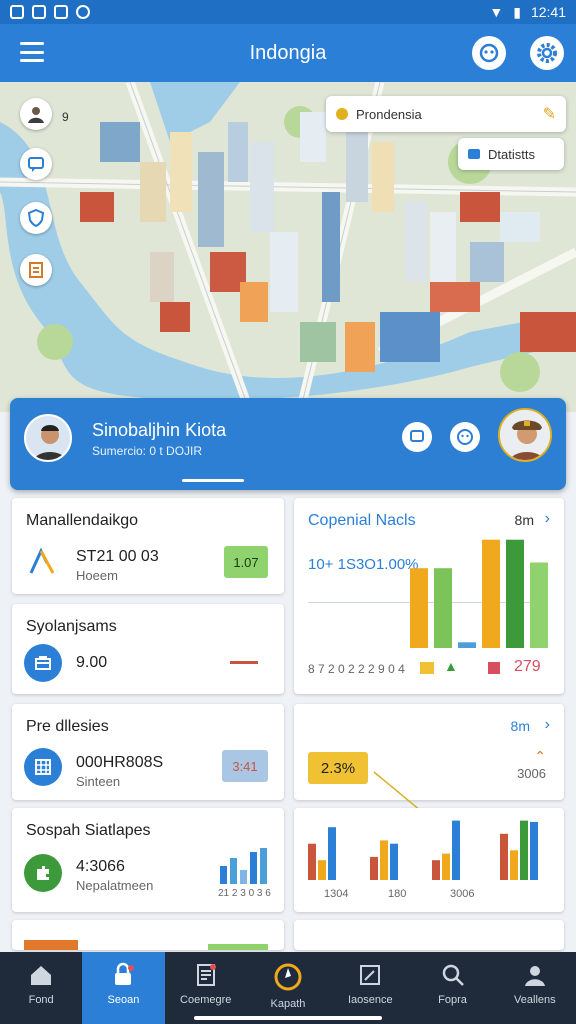 The height and width of the screenshot is (1024, 576). I want to click on stats-icon, so click(474, 154).